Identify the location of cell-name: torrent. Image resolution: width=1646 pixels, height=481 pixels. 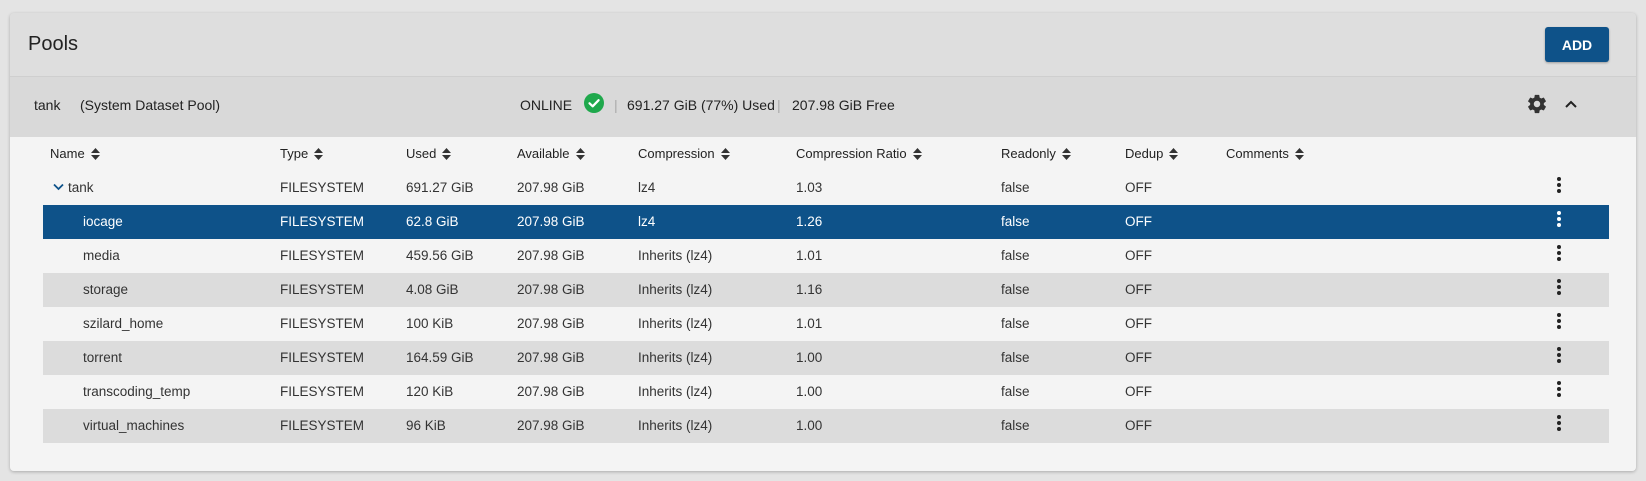
(103, 357).